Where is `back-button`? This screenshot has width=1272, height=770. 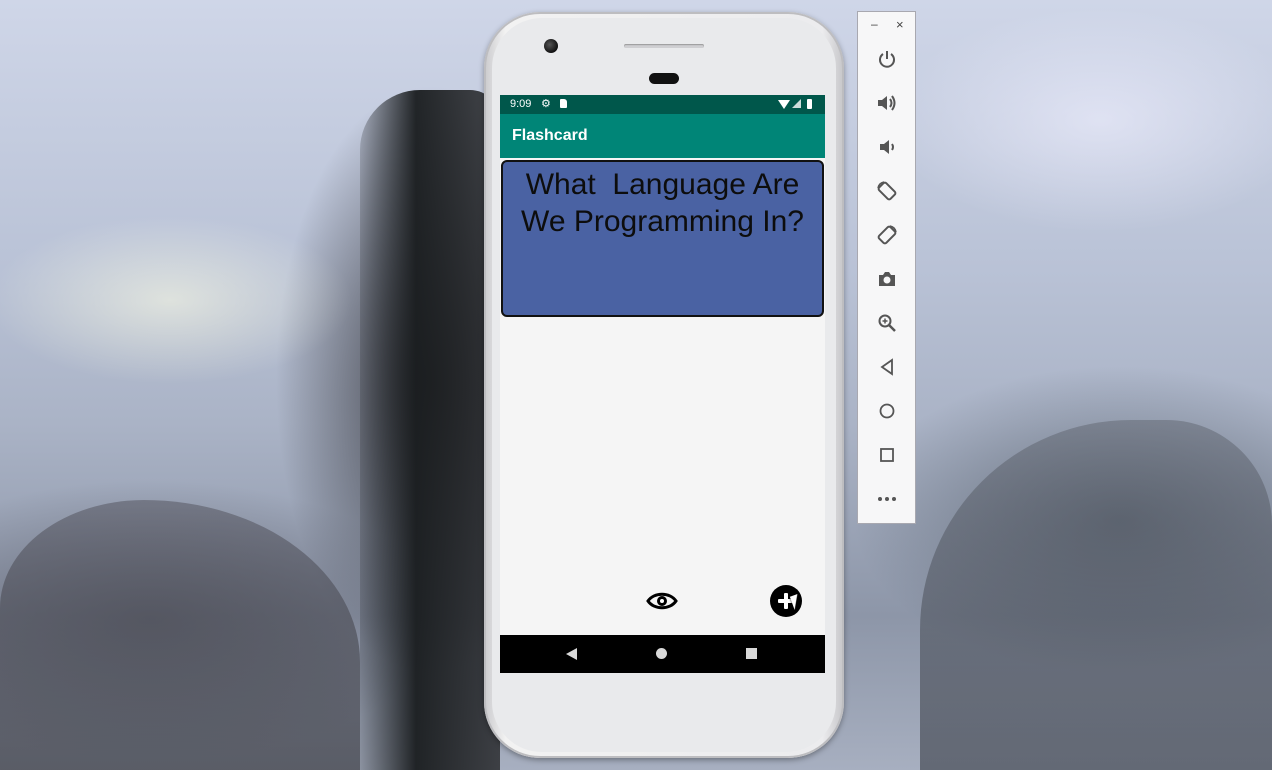 back-button is located at coordinates (887, 367).